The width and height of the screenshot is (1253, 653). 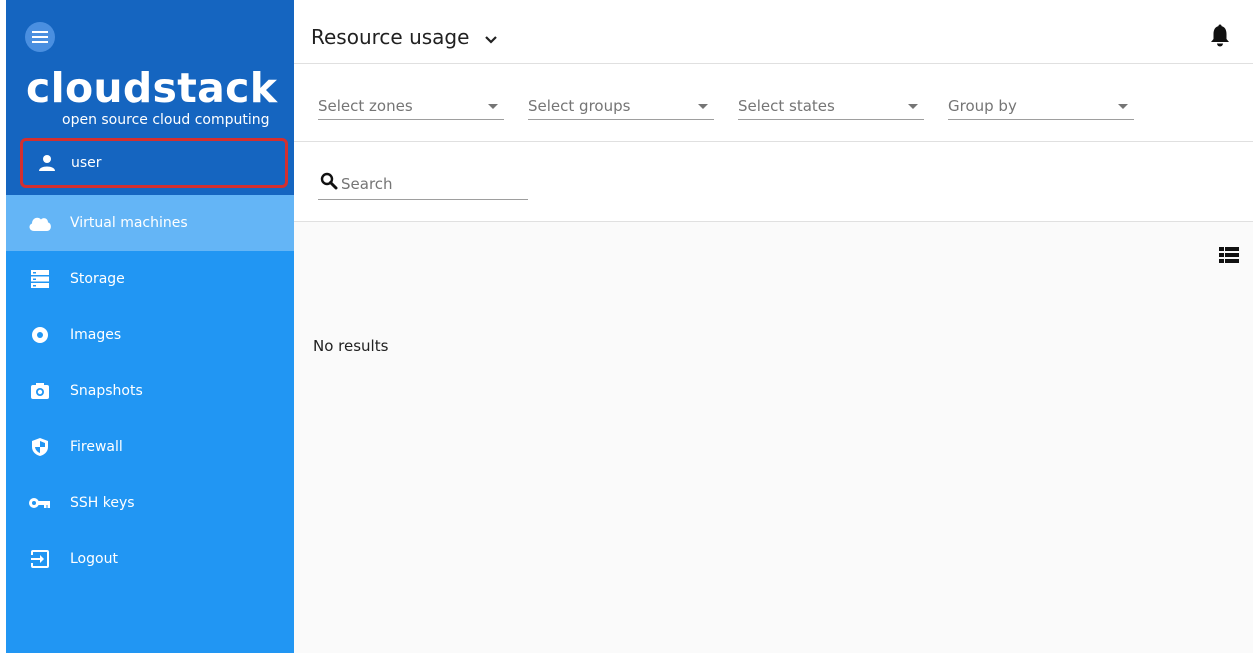 I want to click on zones-select-value: Select zones, so click(x=365, y=106).